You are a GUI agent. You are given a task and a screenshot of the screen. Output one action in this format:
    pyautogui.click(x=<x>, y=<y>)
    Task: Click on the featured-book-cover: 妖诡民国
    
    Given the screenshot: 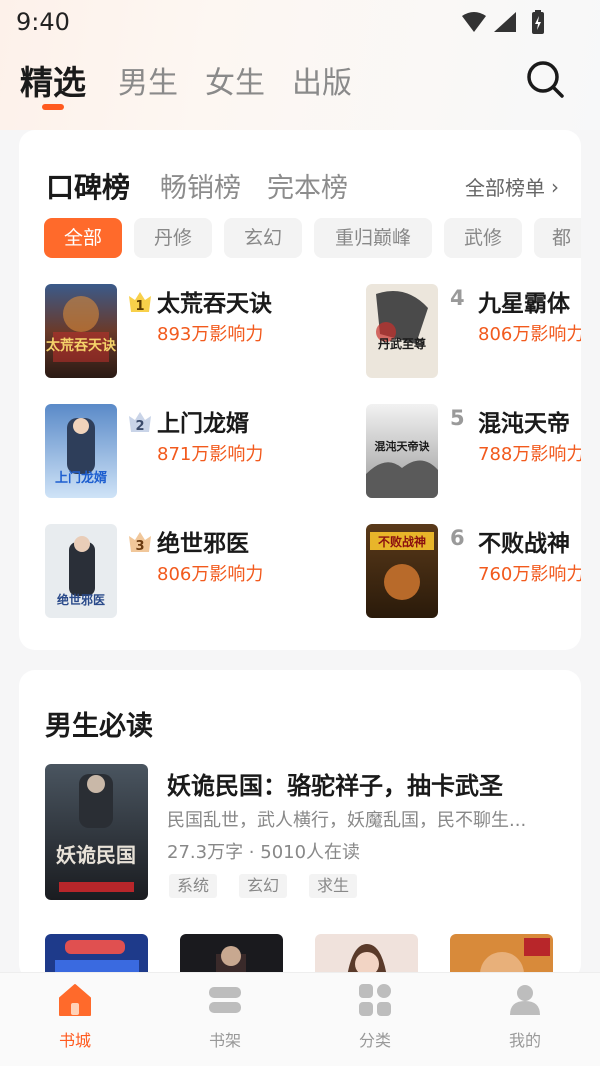 What is the action you would take?
    pyautogui.click(x=96, y=832)
    